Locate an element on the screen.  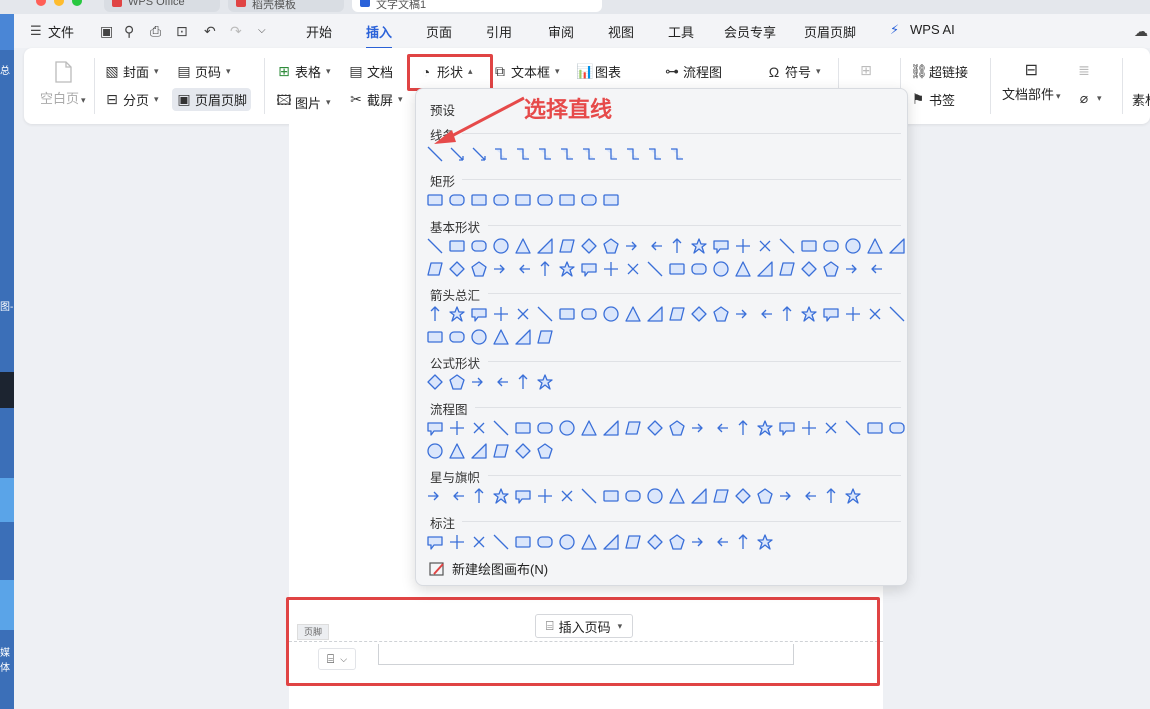
attachment-button: ⌀ ▾ is located at coordinates (1089, 98).